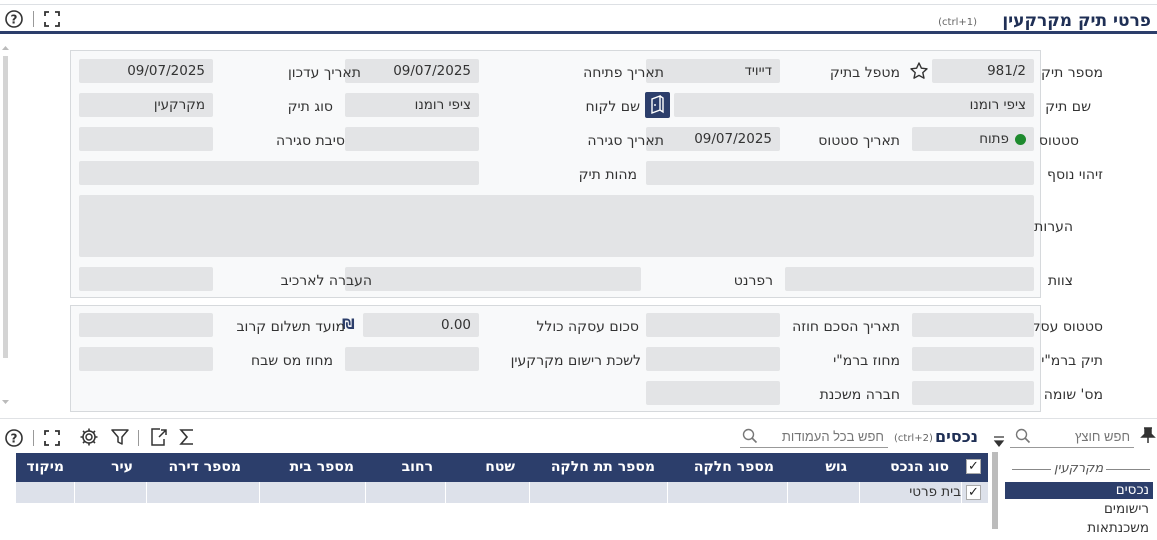 The height and width of the screenshot is (540, 1157). Describe the element at coordinates (713, 139) in the screenshot. I see `status-date-field: 09/07/2025` at that location.